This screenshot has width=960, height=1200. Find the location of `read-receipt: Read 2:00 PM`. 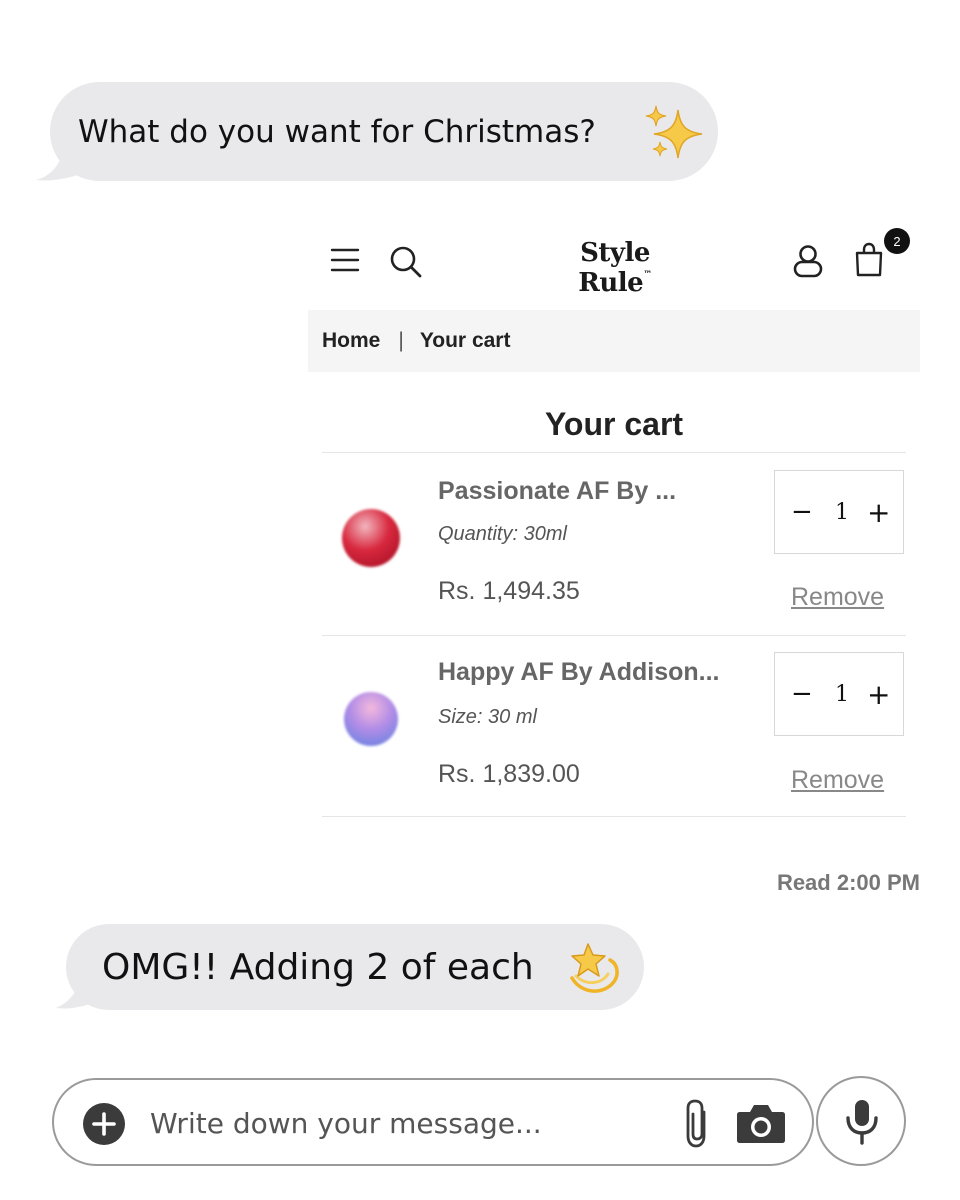

read-receipt: Read 2:00 PM is located at coordinates (848, 882).